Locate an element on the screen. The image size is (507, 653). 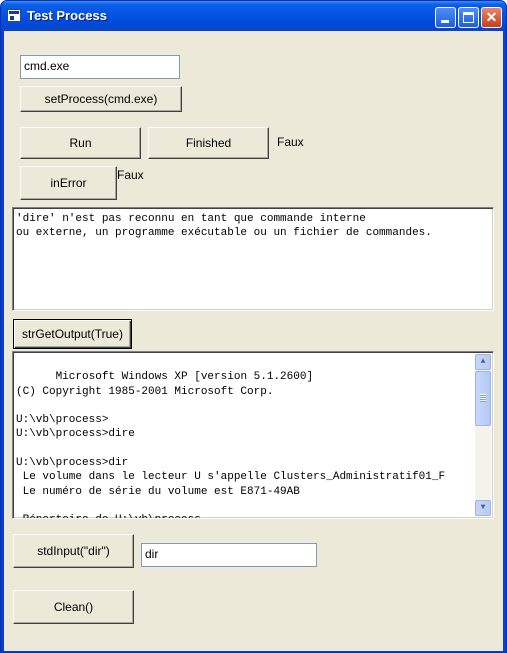
title-bar: Test Process ✕ is located at coordinates (253, 16).